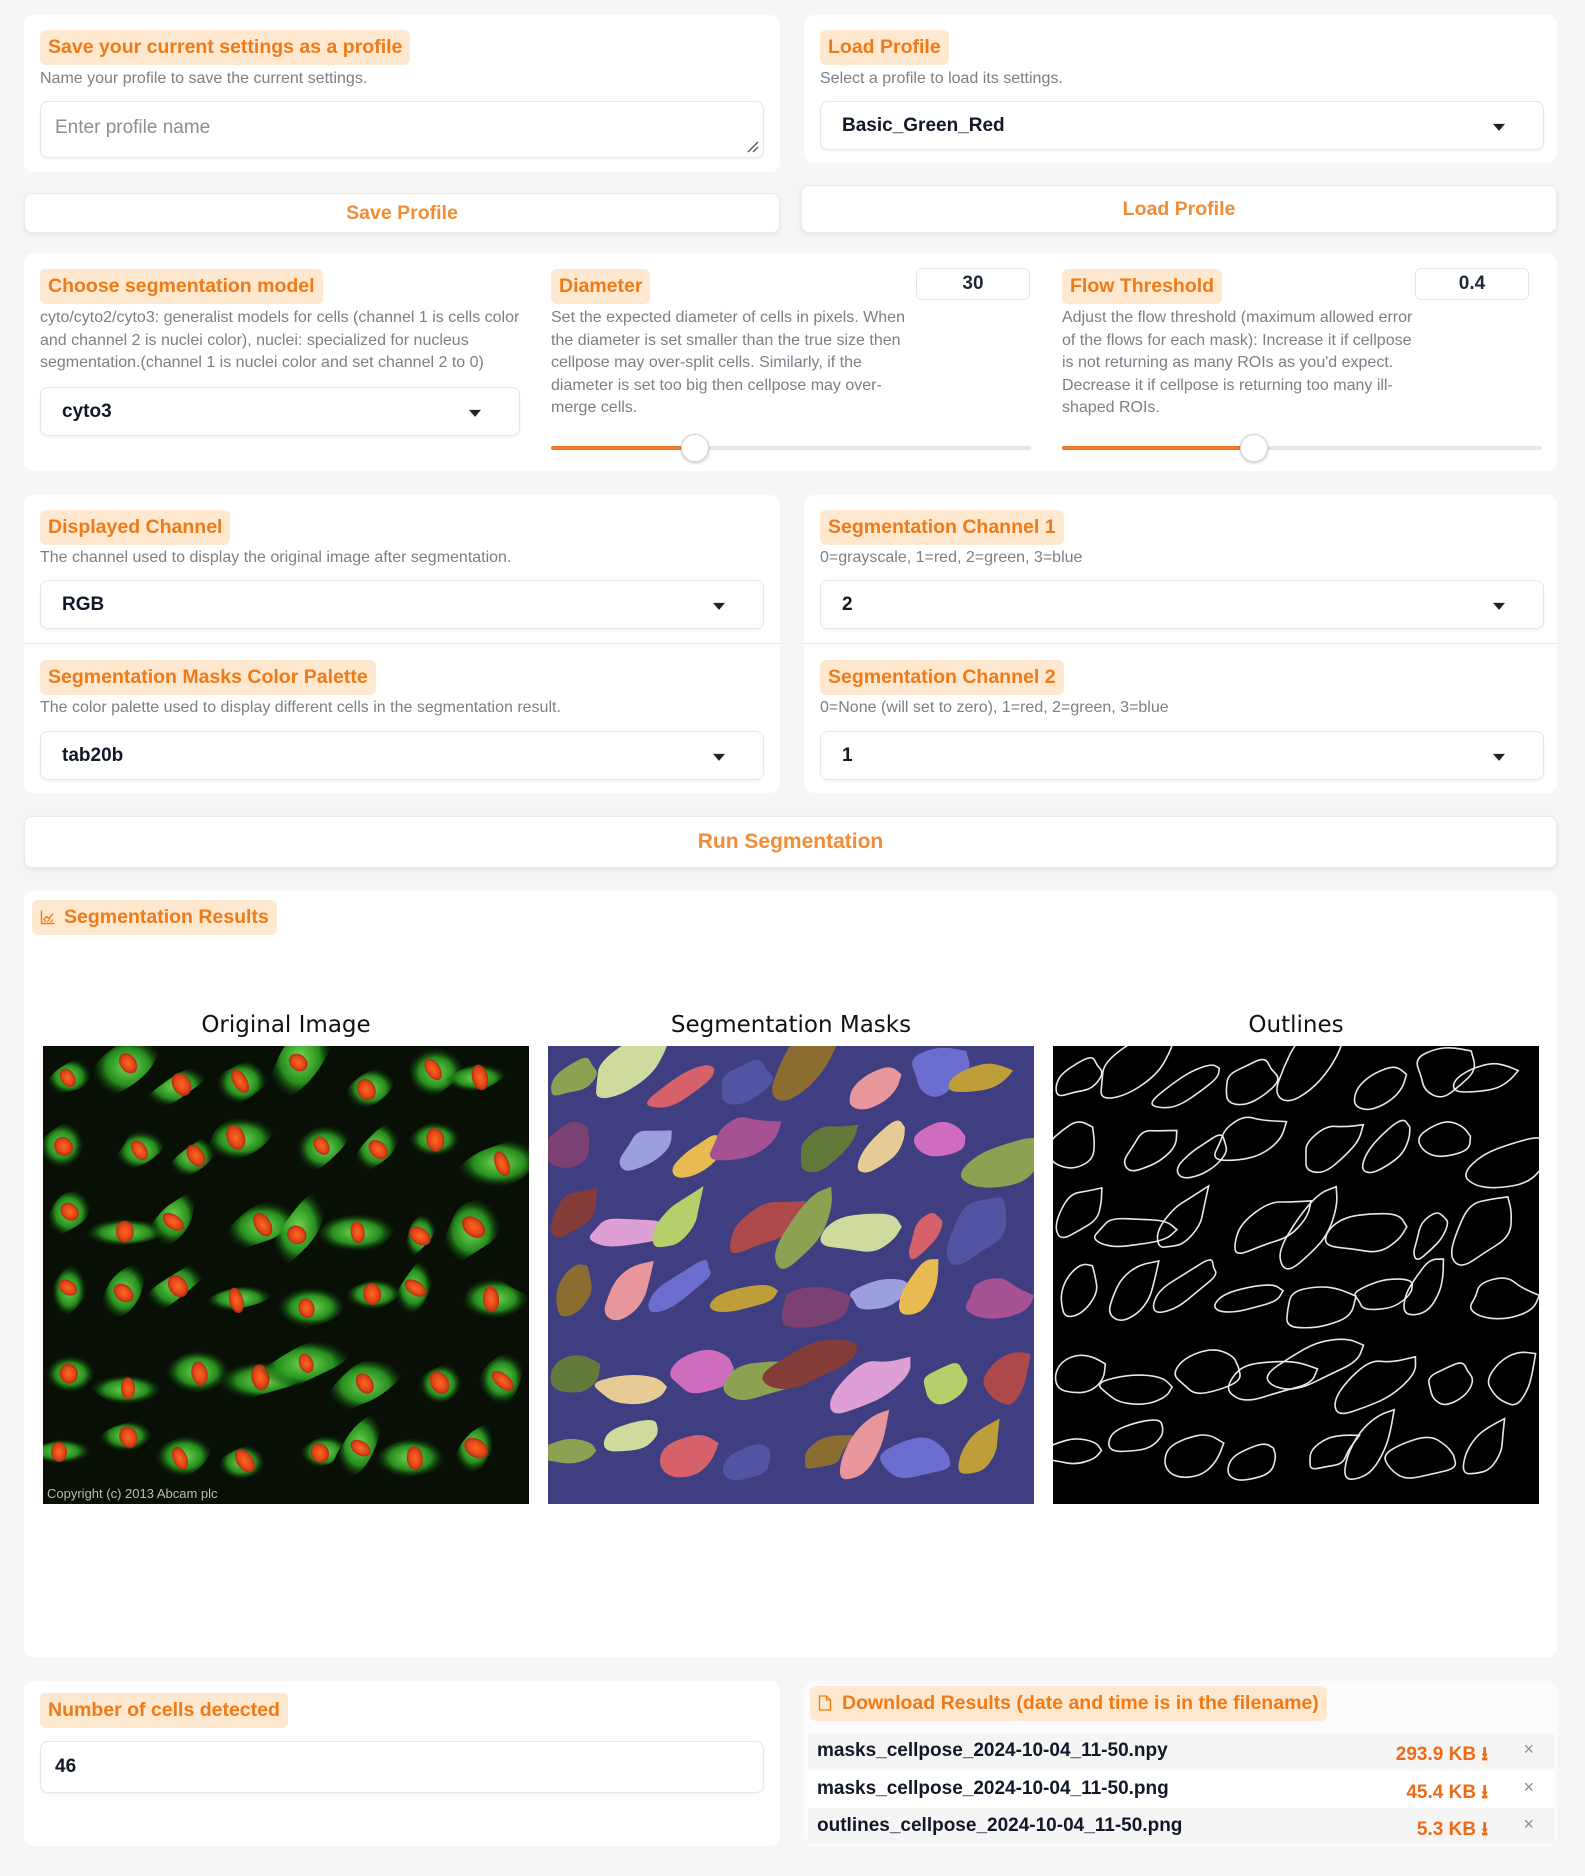 This screenshot has height=1876, width=1585. What do you see at coordinates (993, 1789) in the screenshot?
I see `download-file-name: masks_cellpose_2024-10-04_11-50.png` at bounding box center [993, 1789].